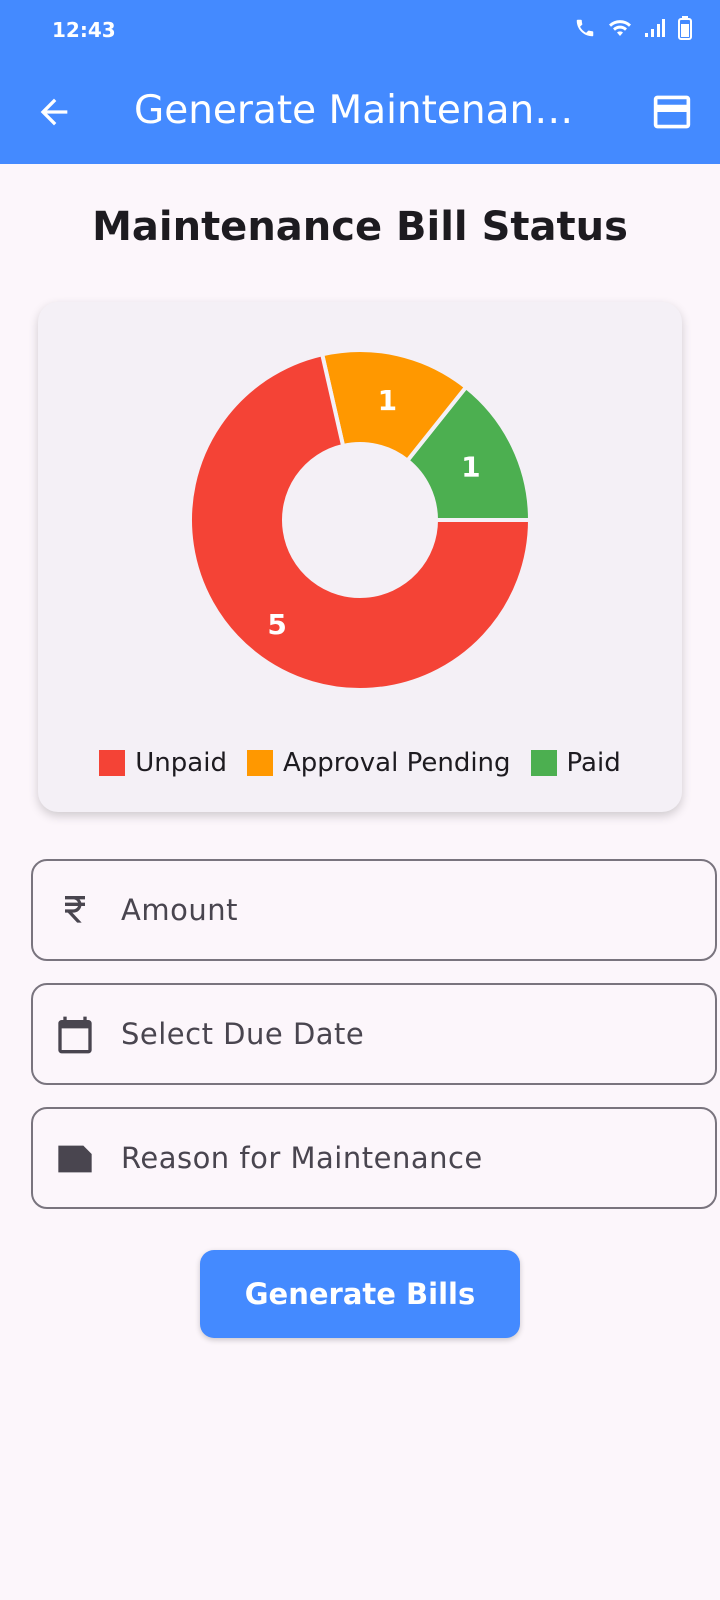  I want to click on slice-label-paid: 1, so click(470, 467).